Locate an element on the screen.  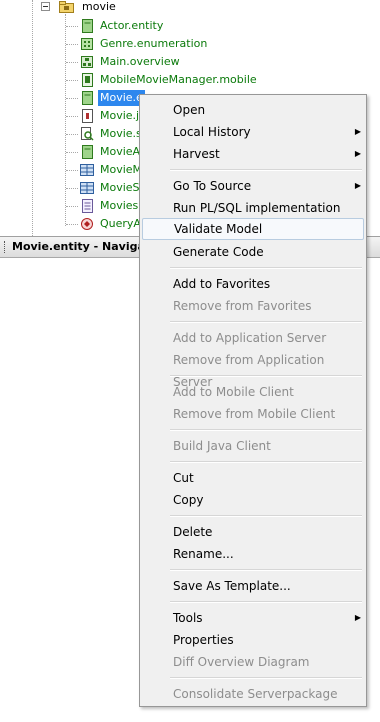
menu-item-remove-from-mobile-client: Remove from Mobile Client is located at coordinates (253, 414).